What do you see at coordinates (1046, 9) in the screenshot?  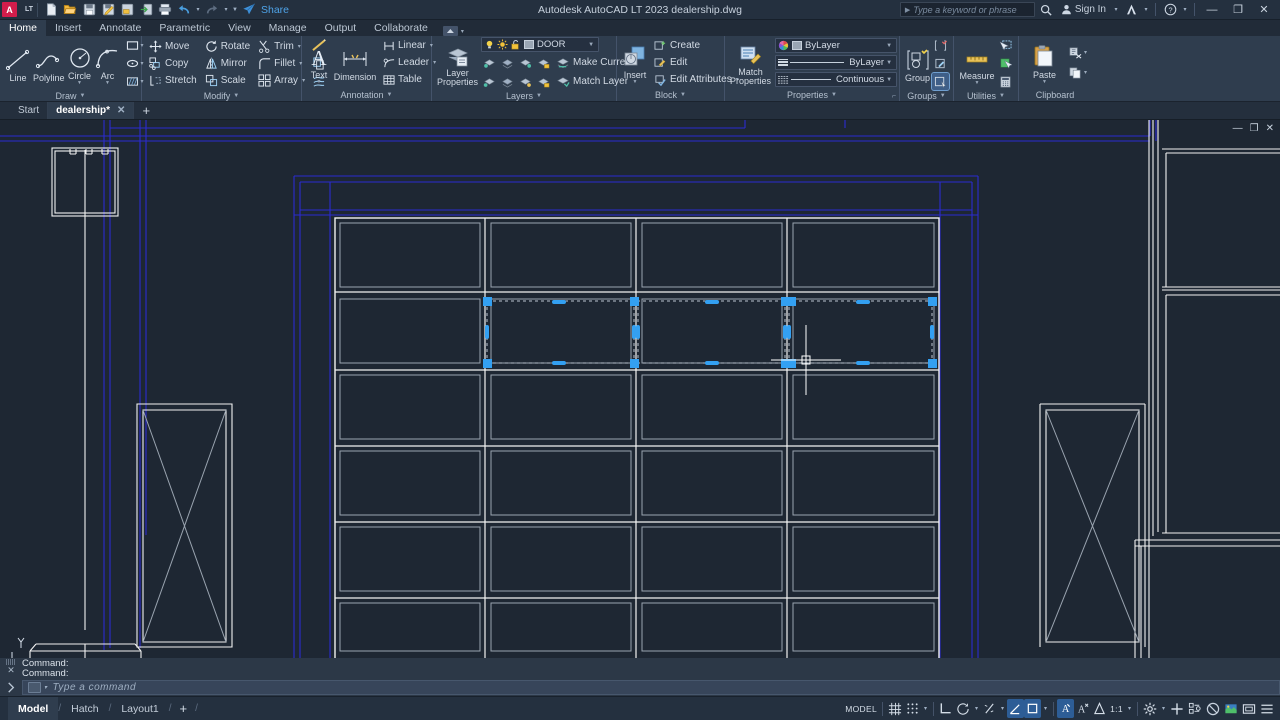 I see `search-icon` at bounding box center [1046, 9].